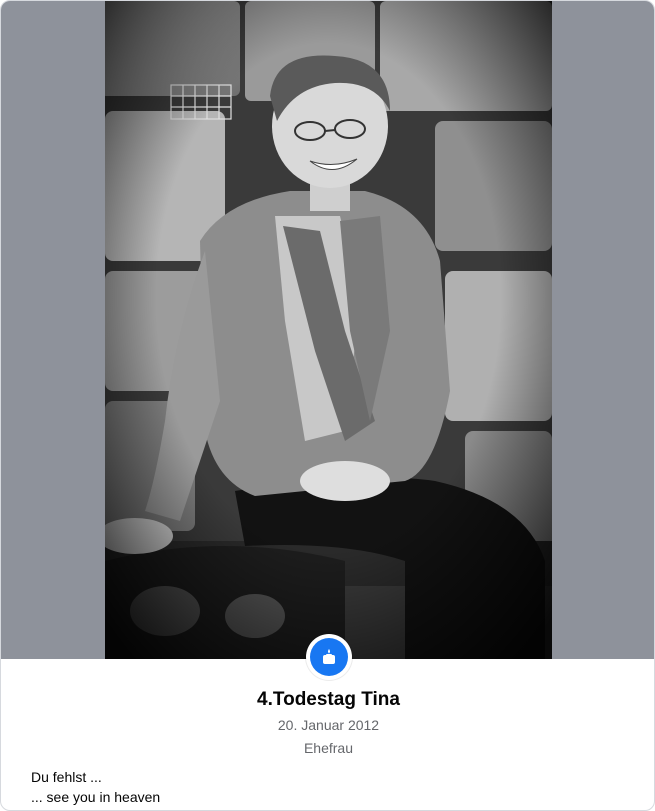 This screenshot has height=811, width=655. Describe the element at coordinates (328, 699) in the screenshot. I see `event-title: 4.Todestag Tina` at that location.